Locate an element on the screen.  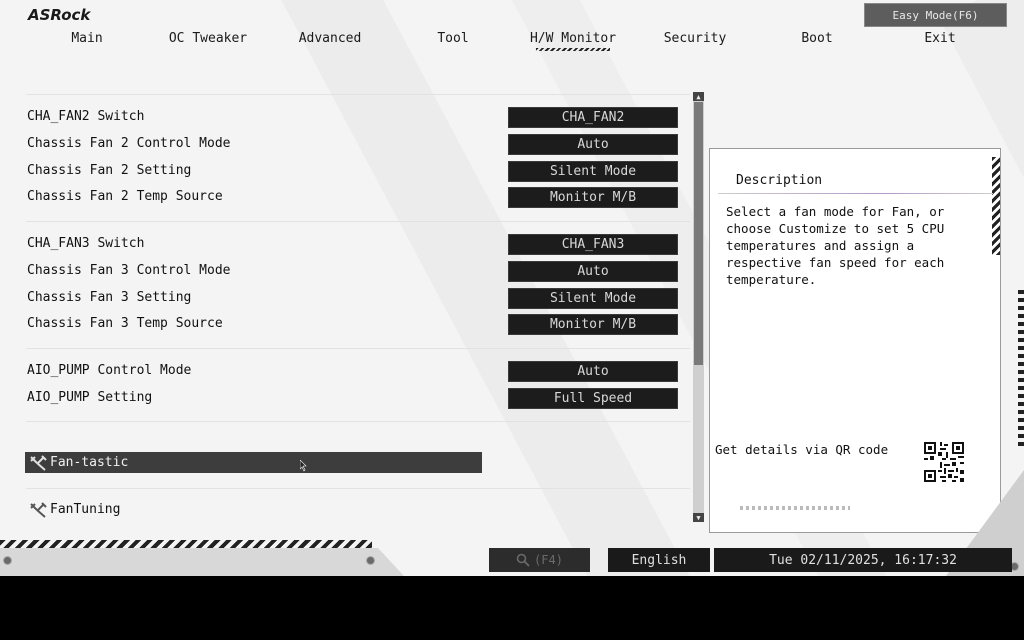
description-title-underline is located at coordinates (855, 193).